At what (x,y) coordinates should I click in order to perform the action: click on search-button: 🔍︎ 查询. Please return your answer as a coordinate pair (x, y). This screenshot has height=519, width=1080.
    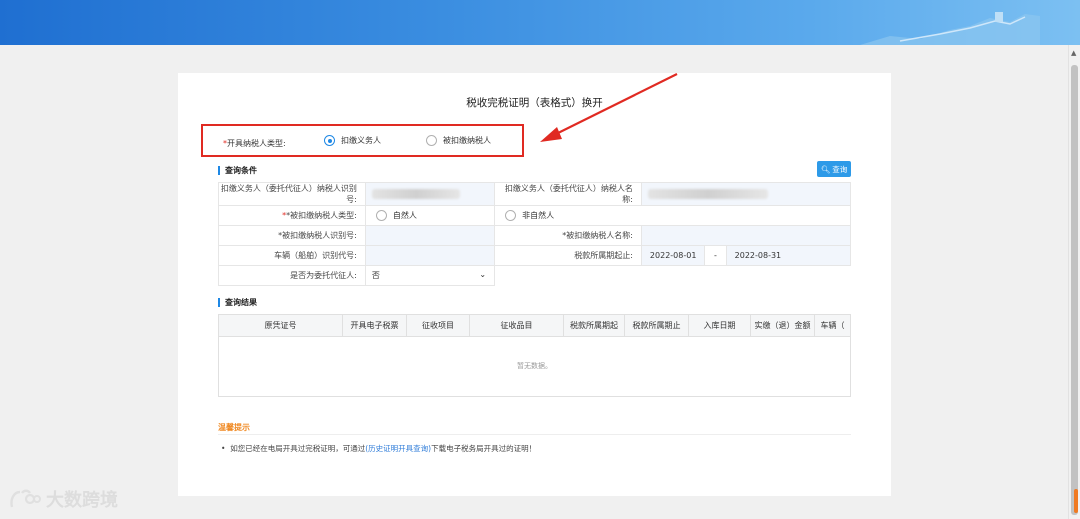
    Looking at the image, I should click on (834, 169).